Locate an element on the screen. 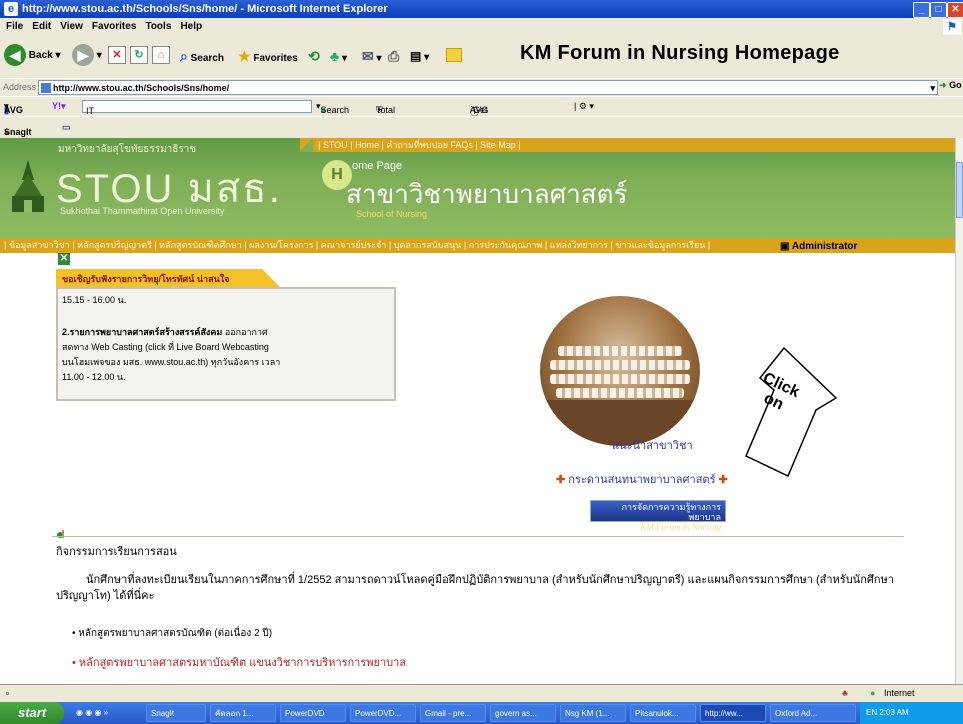 The image size is (963, 724). home-button: ⌂ is located at coordinates (161, 56).